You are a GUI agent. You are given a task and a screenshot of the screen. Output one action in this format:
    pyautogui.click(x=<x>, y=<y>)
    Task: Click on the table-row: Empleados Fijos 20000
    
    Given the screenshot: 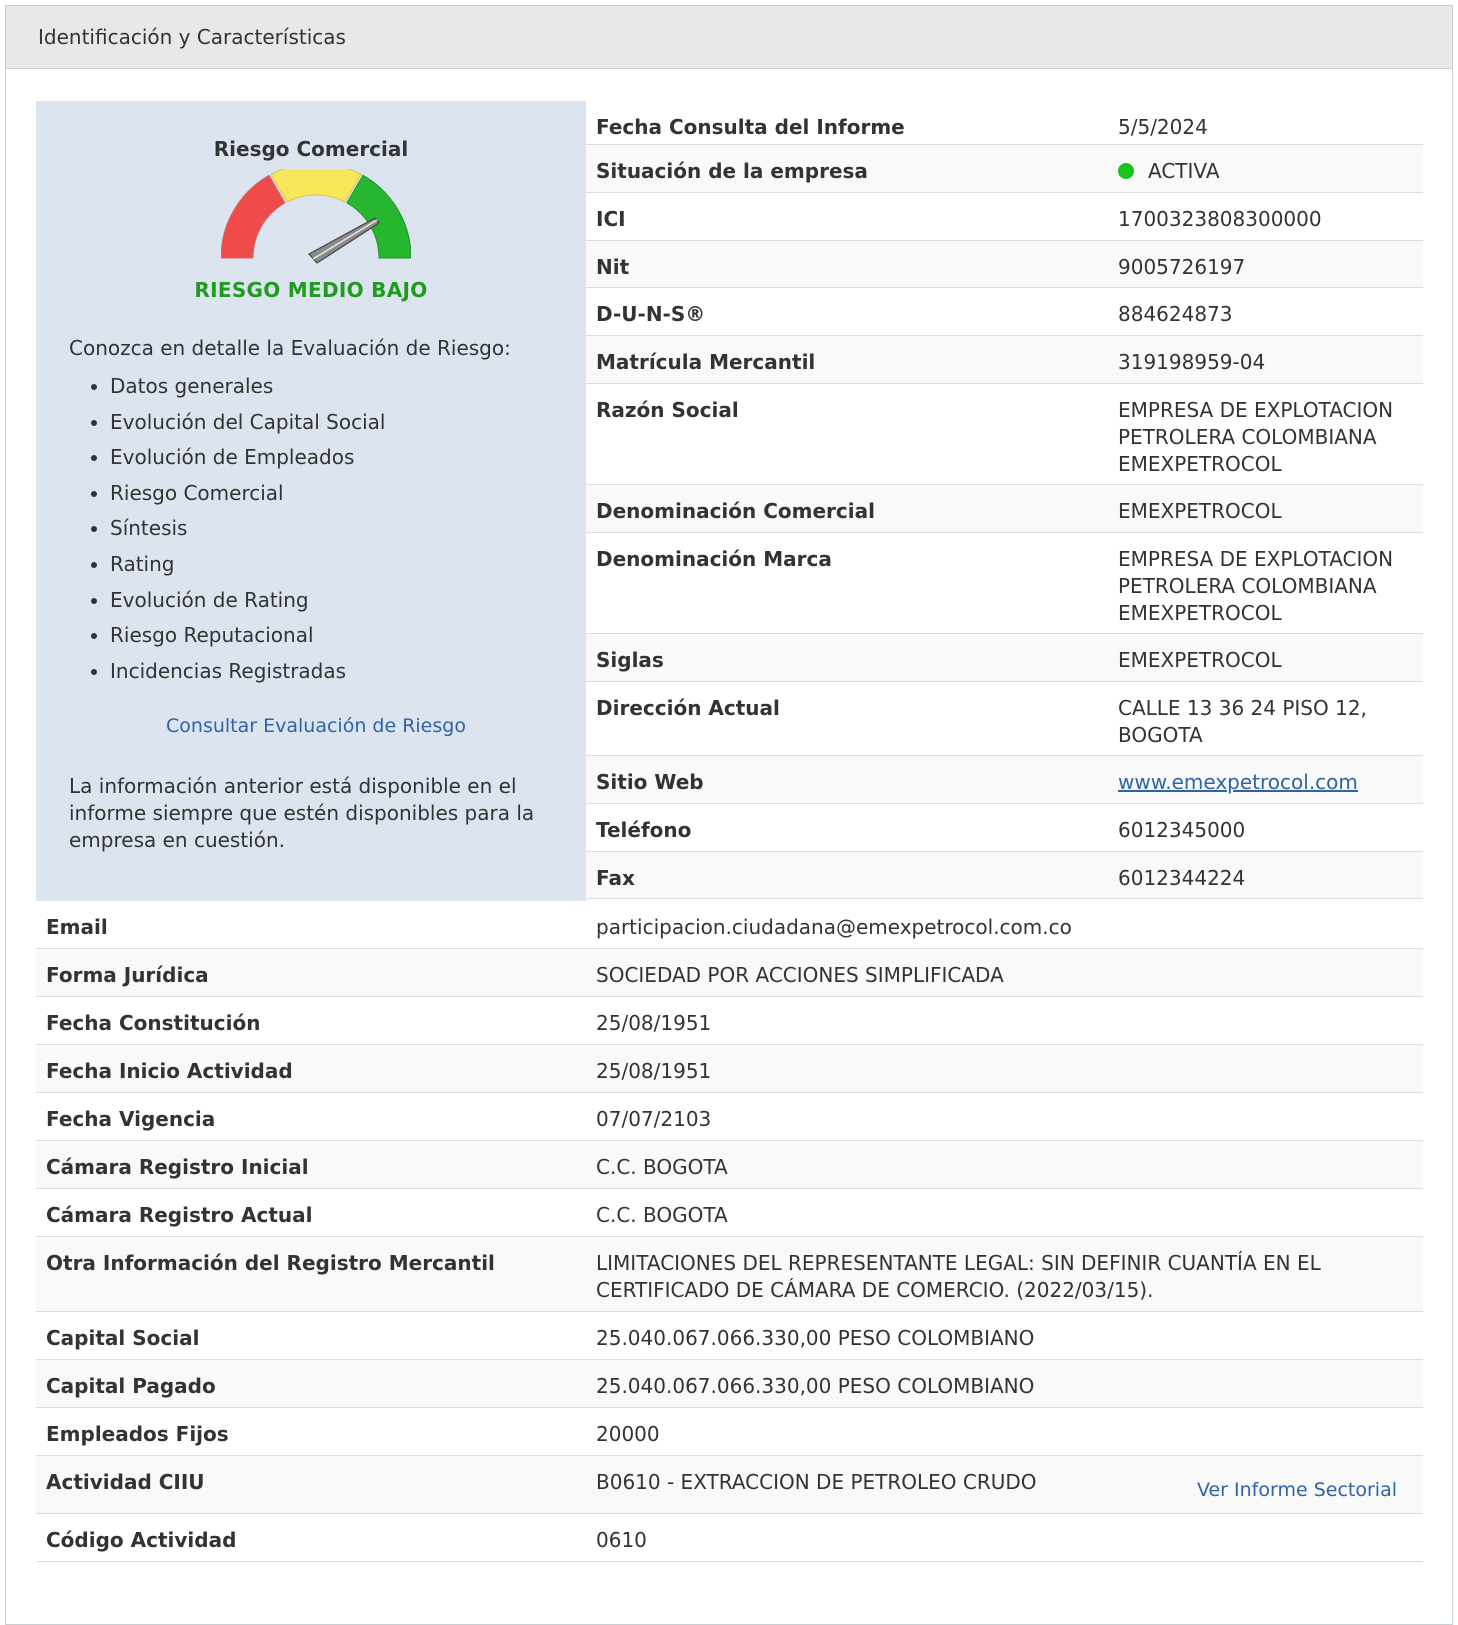 What is the action you would take?
    pyautogui.click(x=729, y=1432)
    